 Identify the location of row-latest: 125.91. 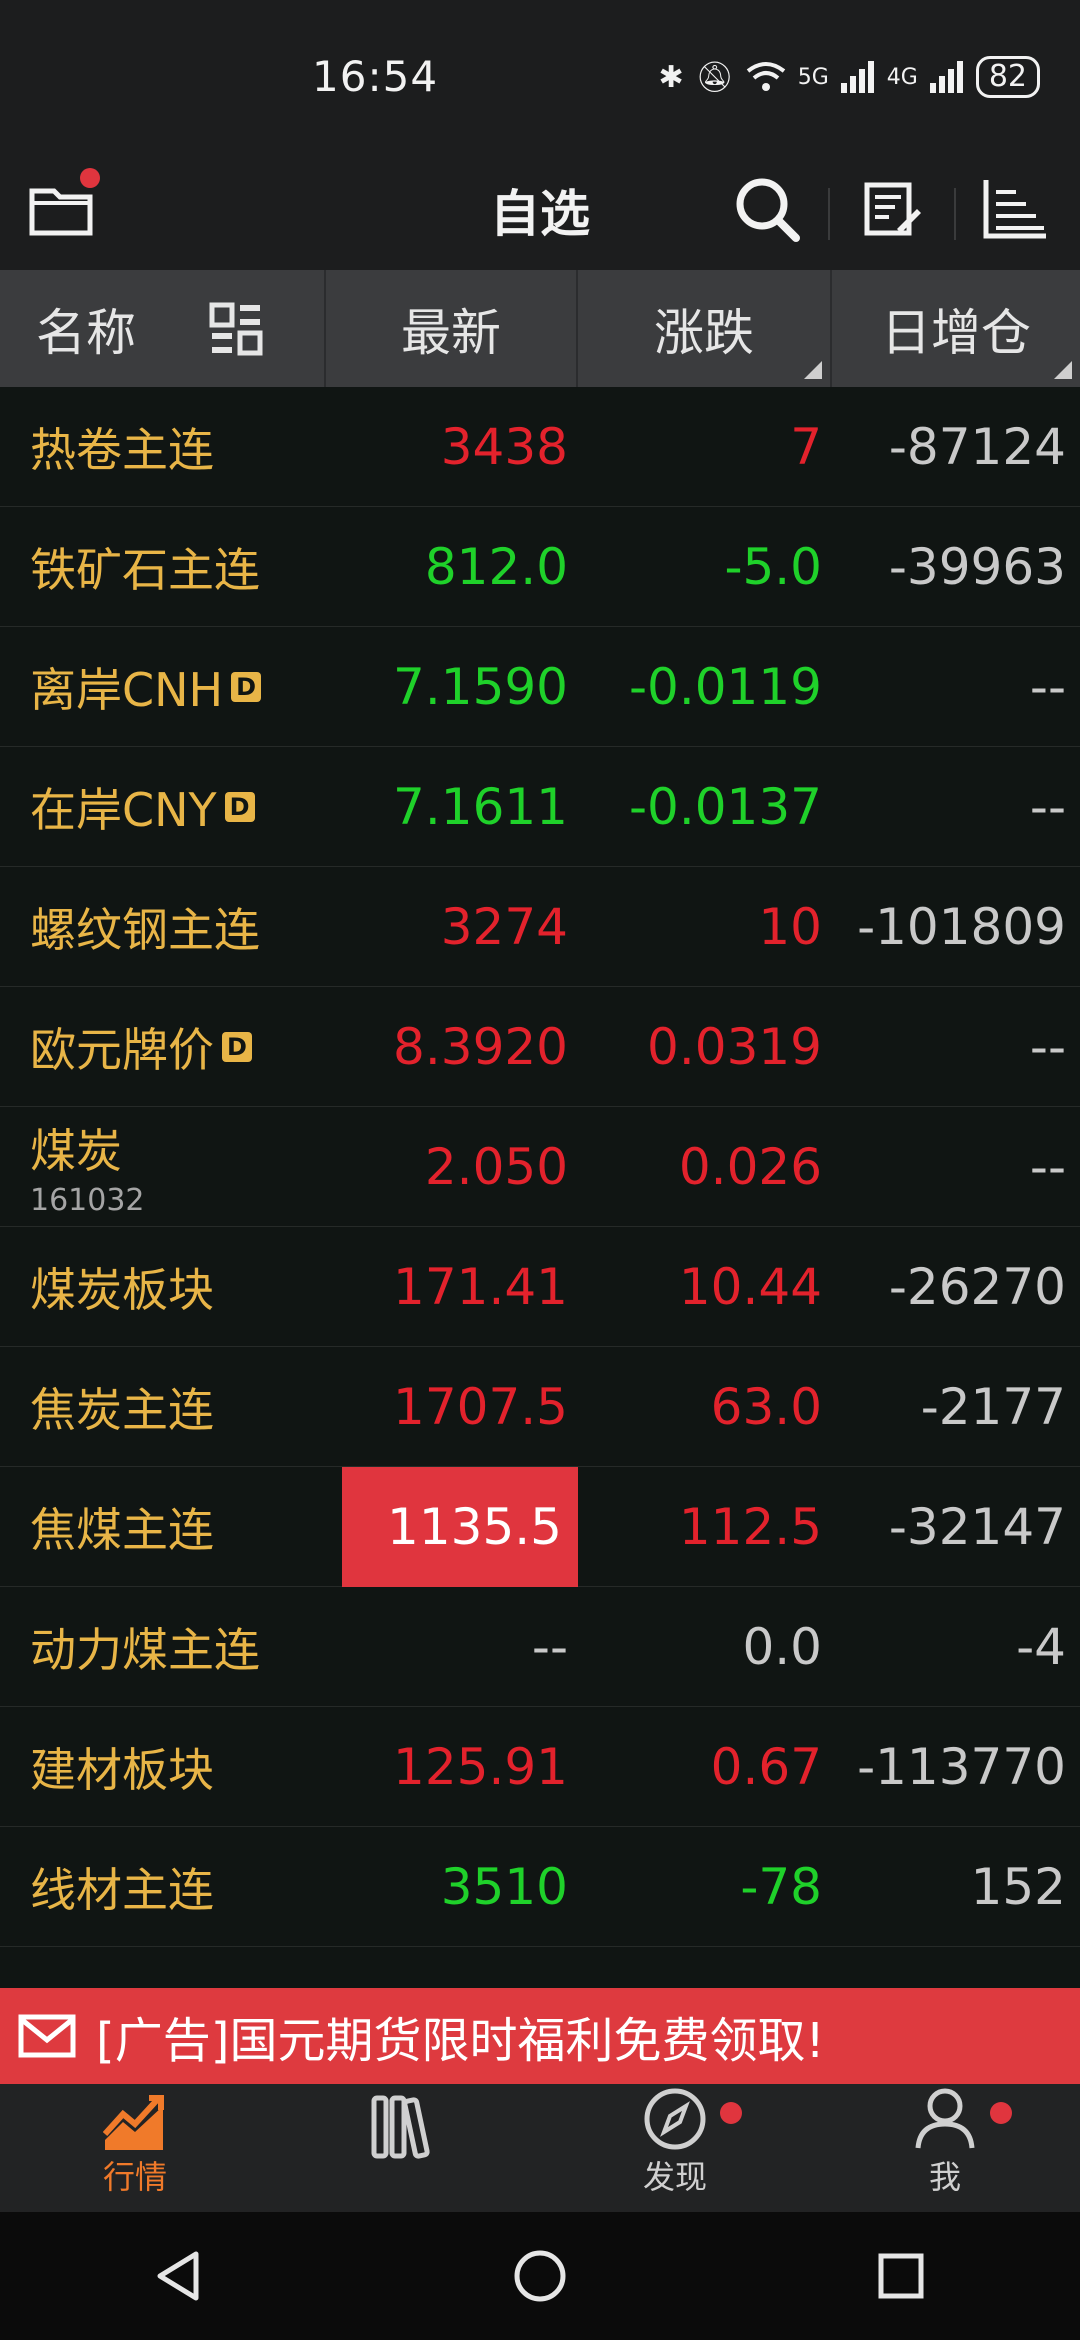
(480, 1766).